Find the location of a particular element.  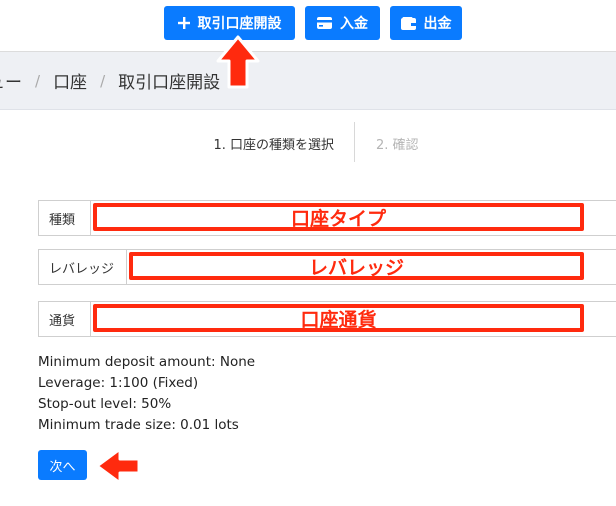

currency-select: 口座通貨 is located at coordinates (353, 319).